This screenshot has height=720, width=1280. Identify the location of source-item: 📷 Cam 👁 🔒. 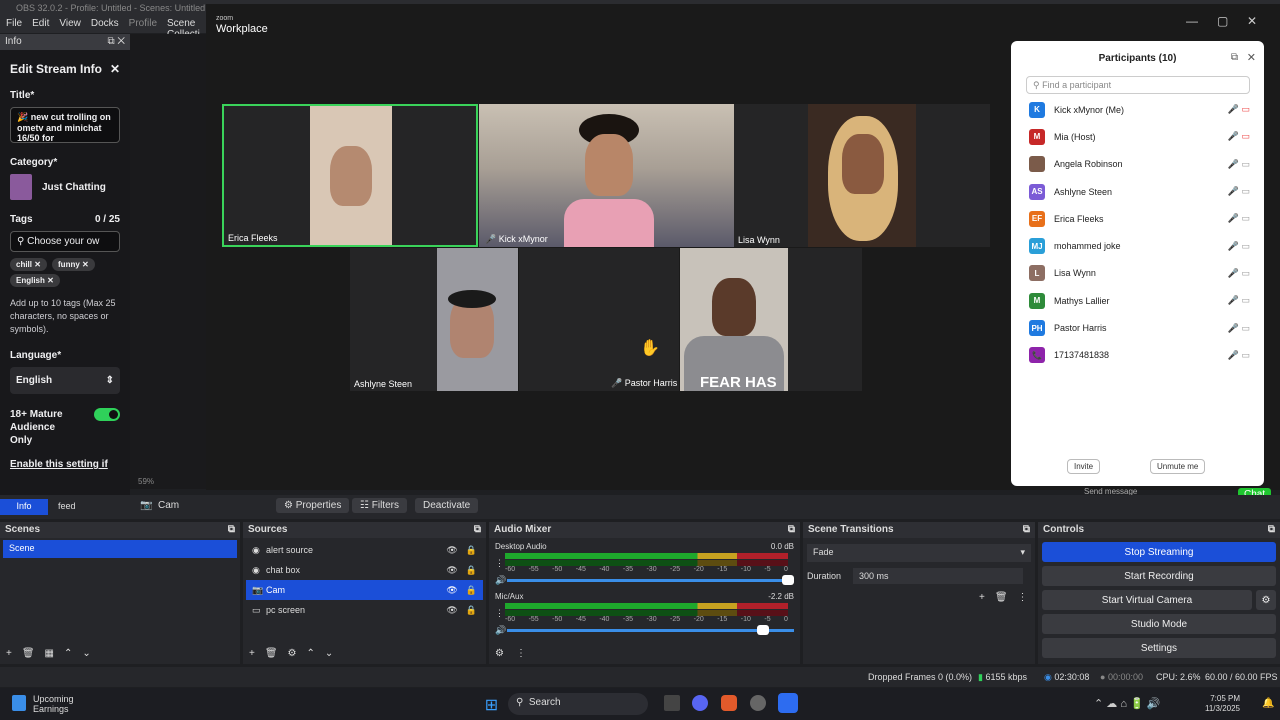
(364, 590).